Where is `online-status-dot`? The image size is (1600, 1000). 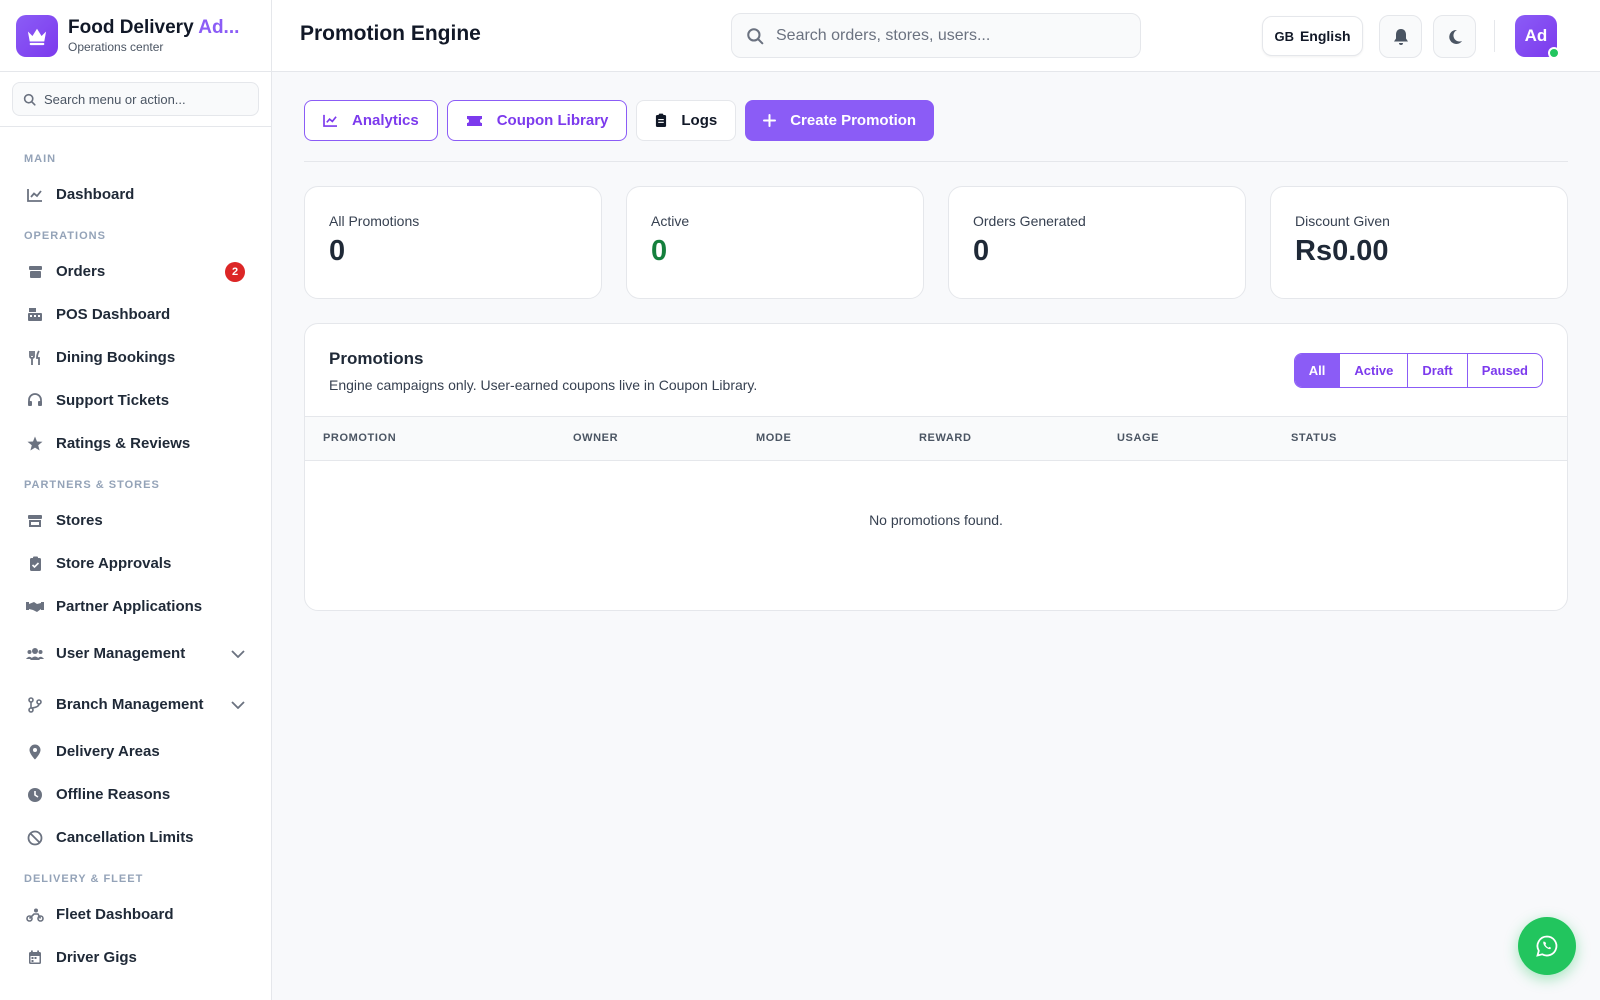
online-status-dot is located at coordinates (1554, 53).